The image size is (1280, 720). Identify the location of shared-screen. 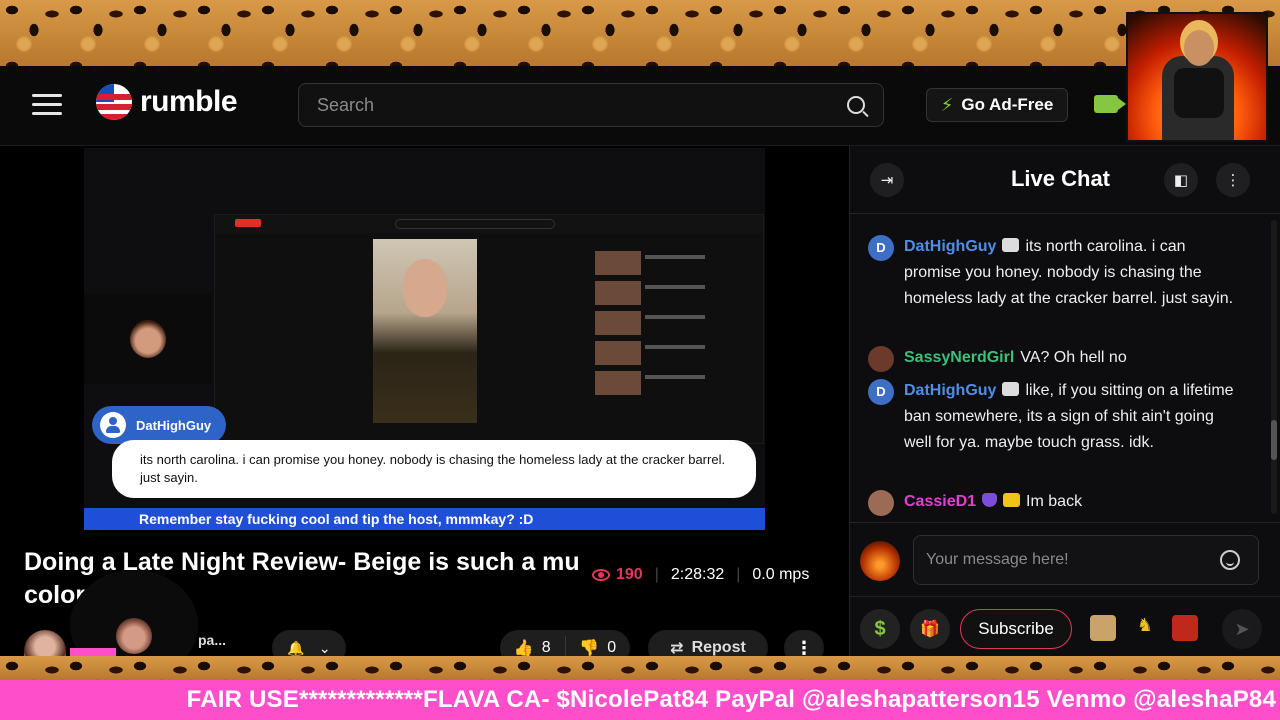
(489, 329).